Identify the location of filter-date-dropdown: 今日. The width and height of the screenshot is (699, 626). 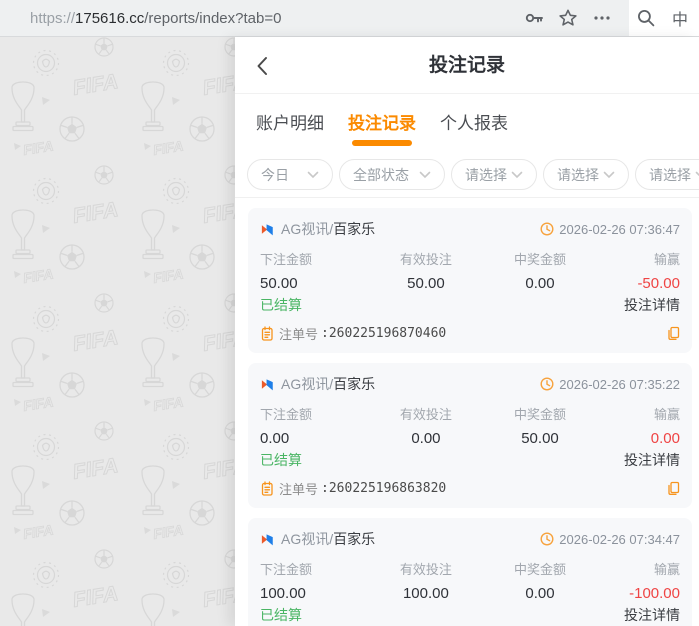
(290, 174).